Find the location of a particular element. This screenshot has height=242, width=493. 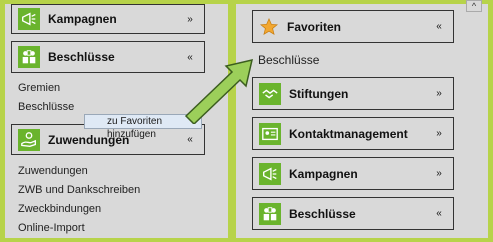

panel-label: Stiftungen is located at coordinates (319, 93).